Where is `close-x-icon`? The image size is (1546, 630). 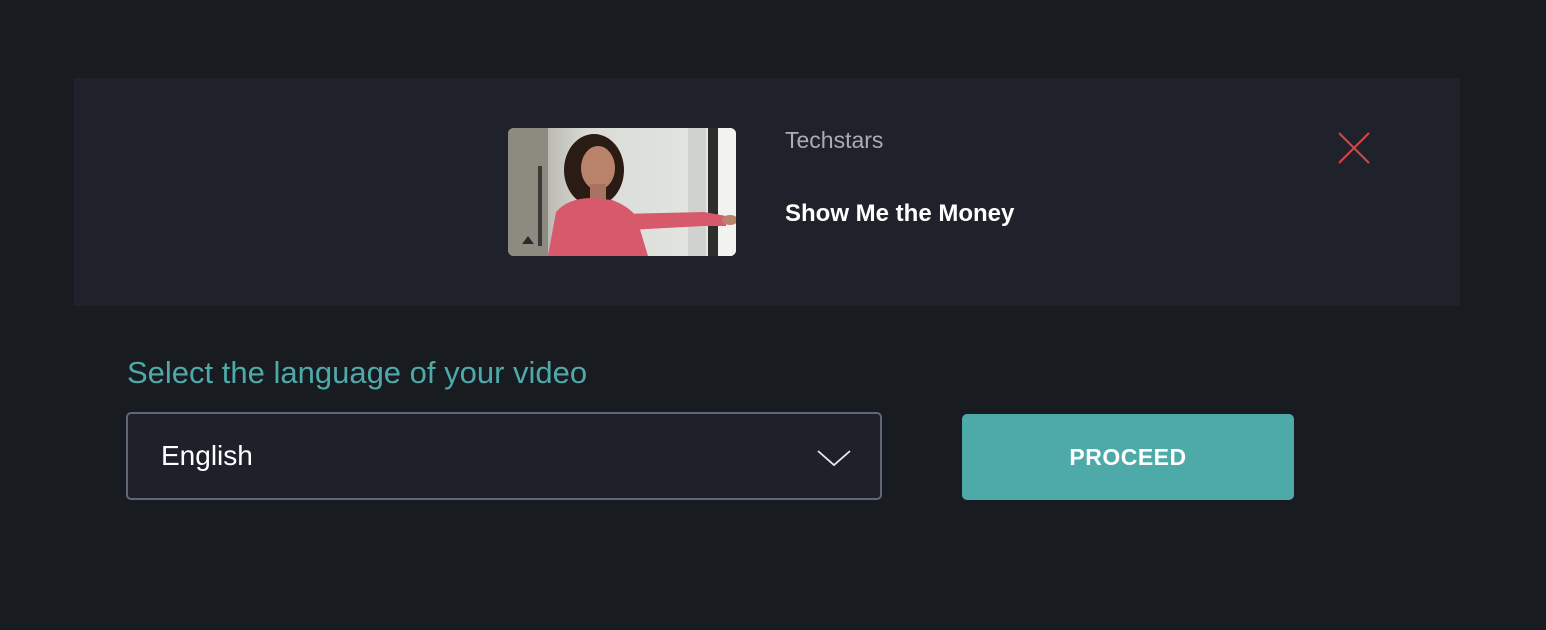
close-x-icon is located at coordinates (1354, 148).